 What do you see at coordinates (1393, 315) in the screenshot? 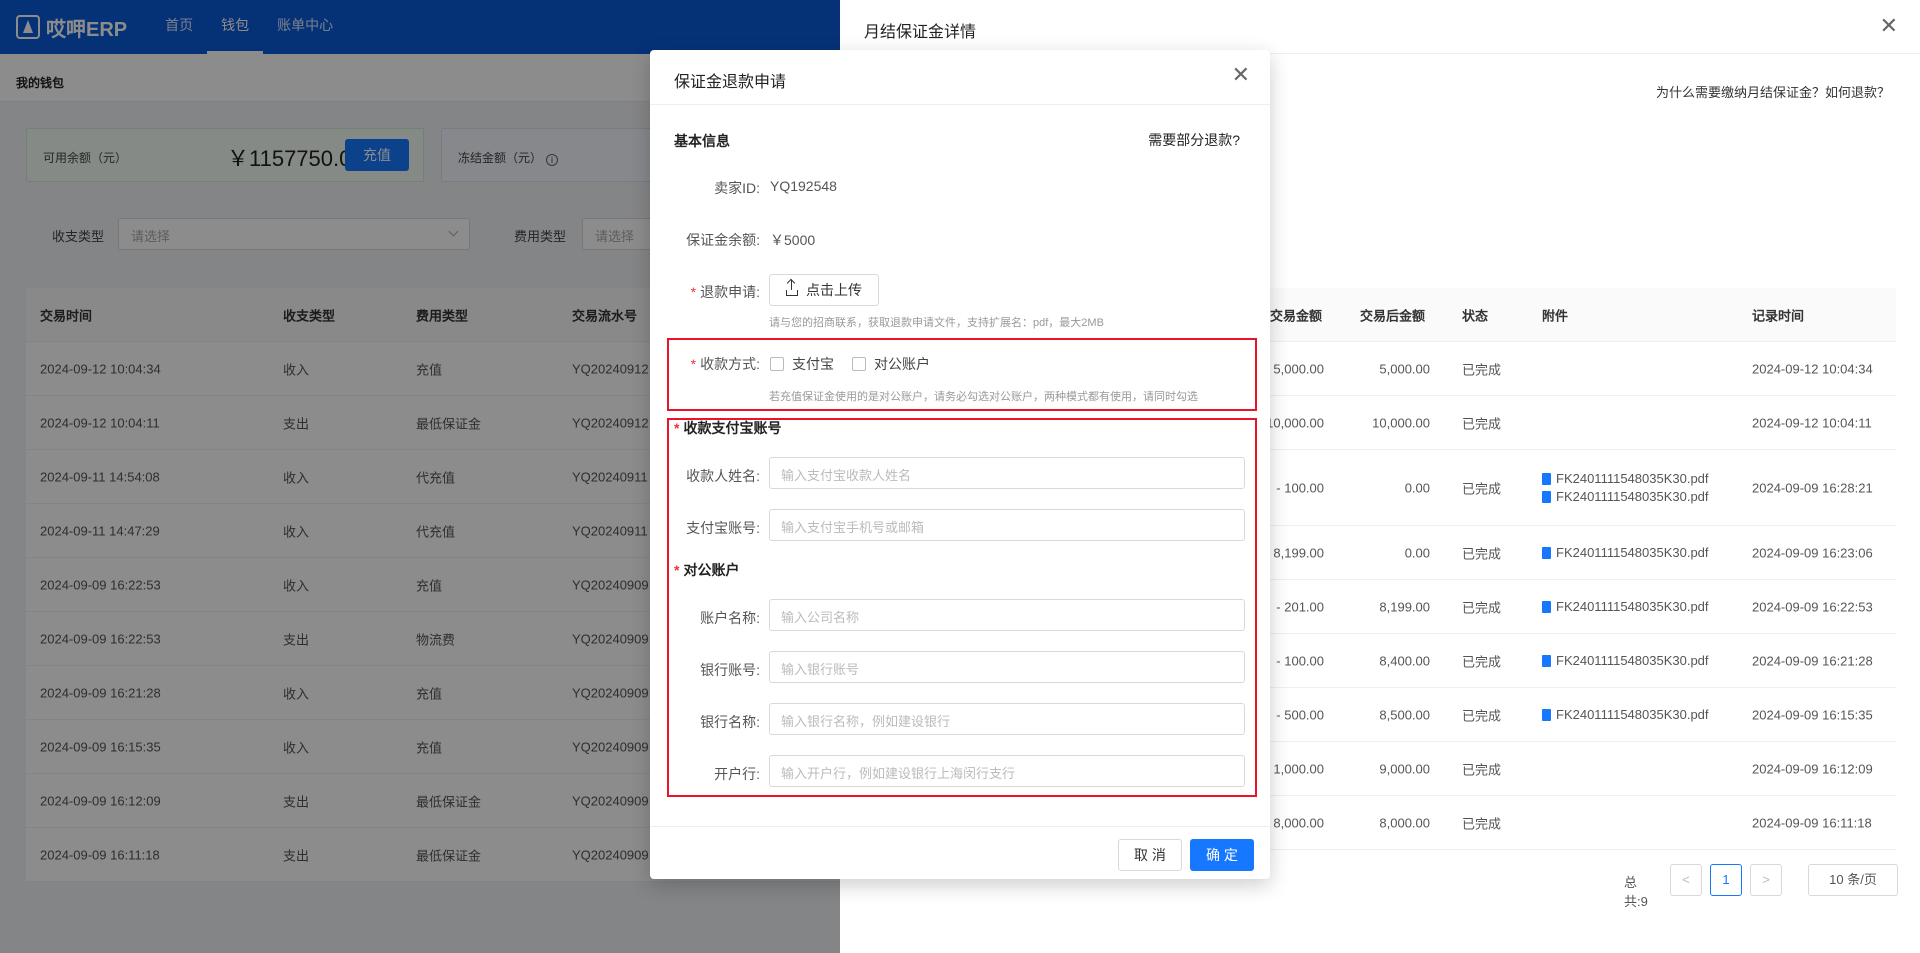
I see `col-after-amount: 交易后金额` at bounding box center [1393, 315].